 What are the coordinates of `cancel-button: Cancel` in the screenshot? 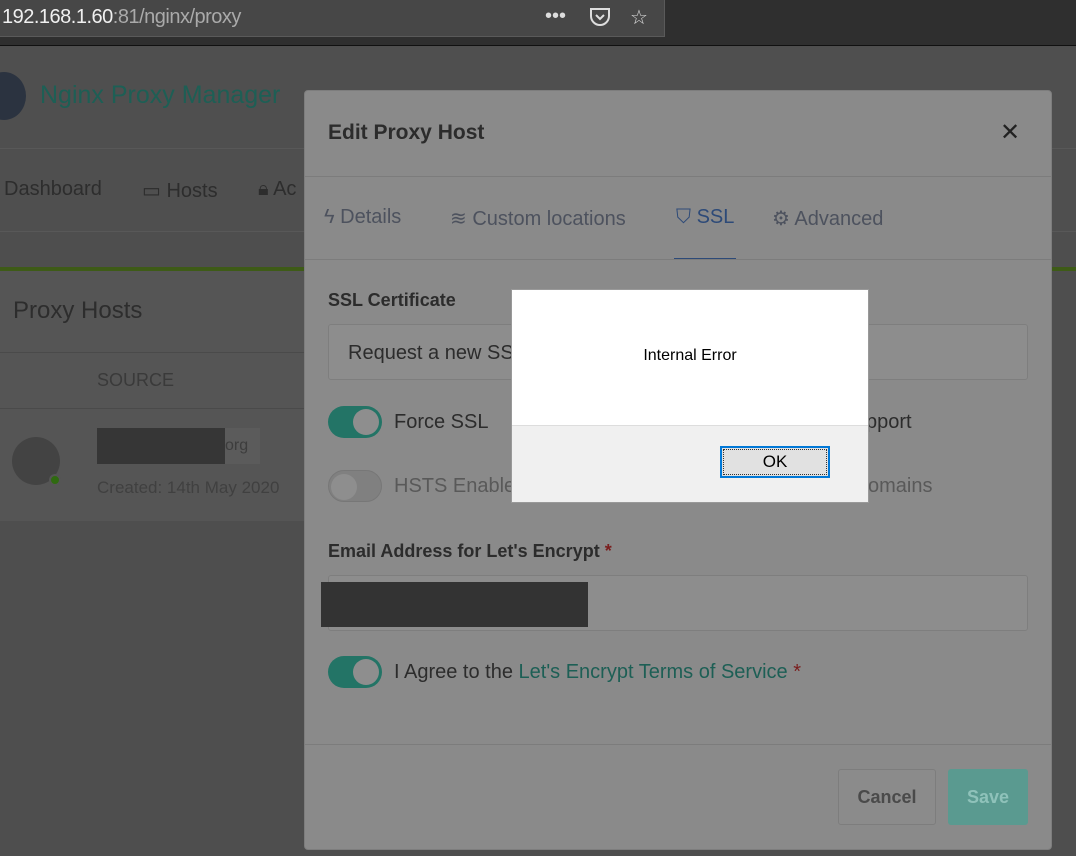 It's located at (887, 797).